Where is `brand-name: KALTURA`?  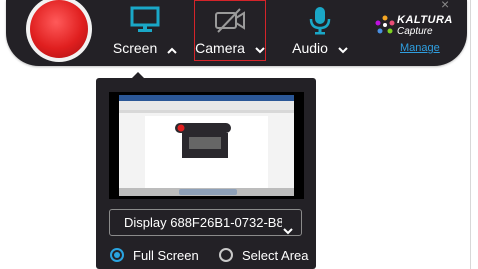
brand-name: KALTURA is located at coordinates (425, 20).